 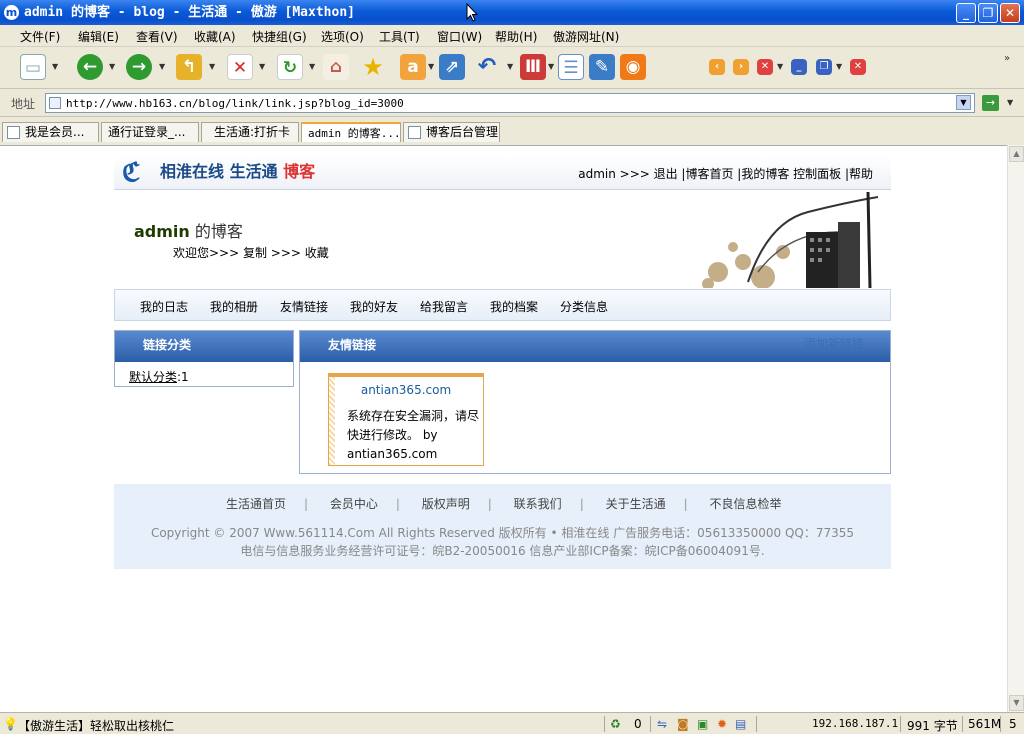 What do you see at coordinates (406, 390) in the screenshot?
I see `card-title: antian365.com` at bounding box center [406, 390].